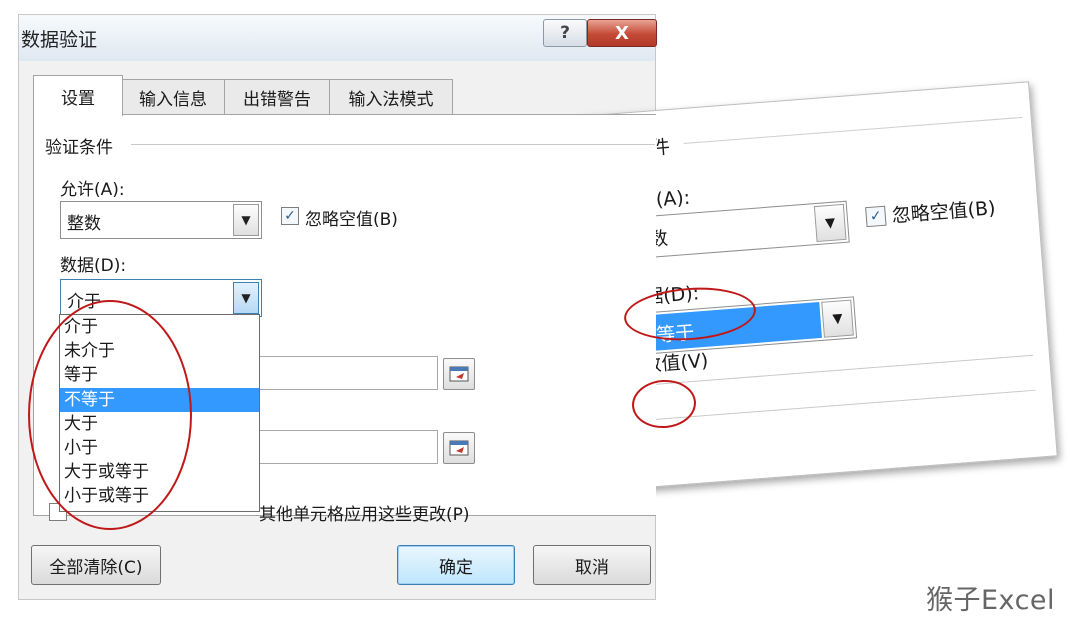 The width and height of the screenshot is (1080, 624). What do you see at coordinates (82, 145) in the screenshot?
I see `validation-criteria-label: 验证条件` at bounding box center [82, 145].